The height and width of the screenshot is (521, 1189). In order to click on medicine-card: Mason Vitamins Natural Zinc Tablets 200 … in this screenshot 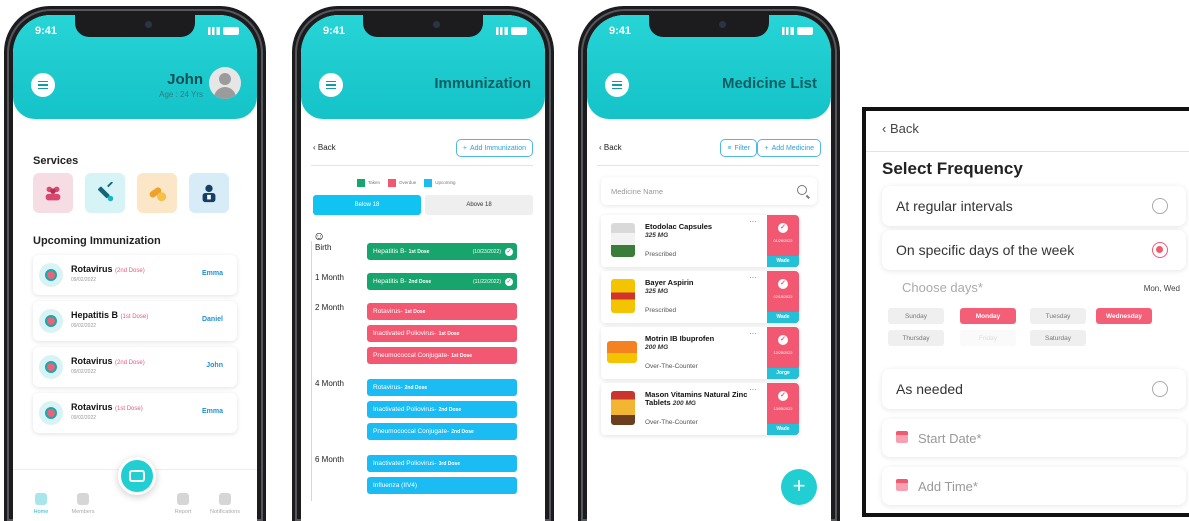, I will do `click(700, 409)`.